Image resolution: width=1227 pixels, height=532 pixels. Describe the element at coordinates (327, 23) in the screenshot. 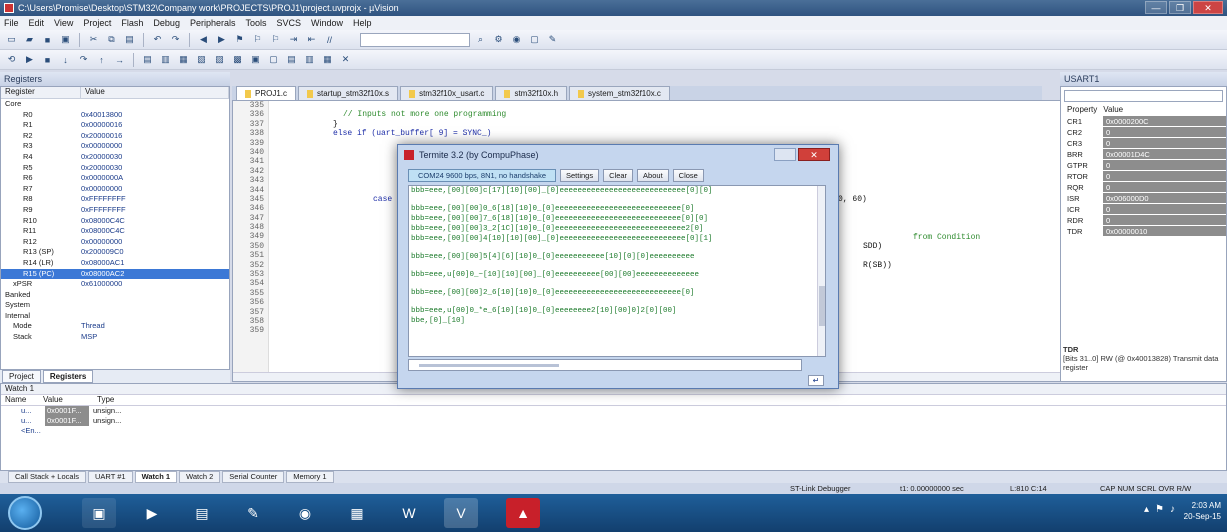

I see `menu-window: Window` at that location.